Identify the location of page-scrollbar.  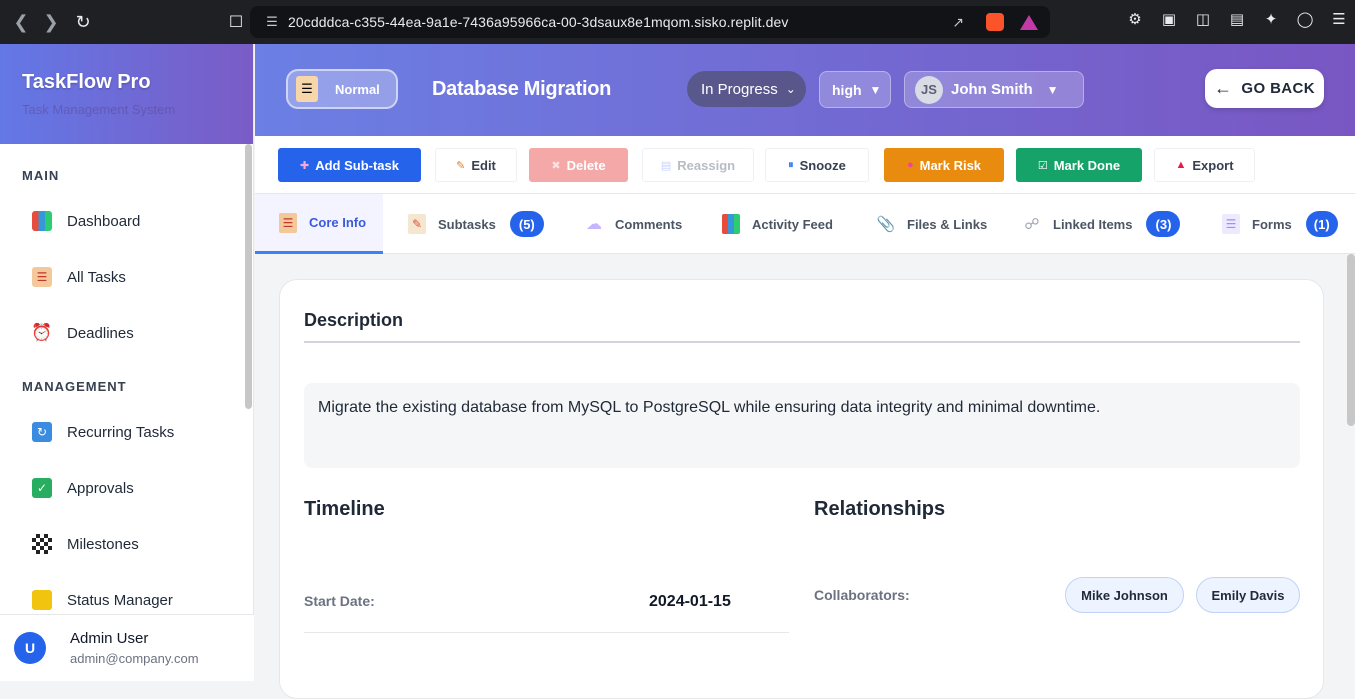
(1351, 340).